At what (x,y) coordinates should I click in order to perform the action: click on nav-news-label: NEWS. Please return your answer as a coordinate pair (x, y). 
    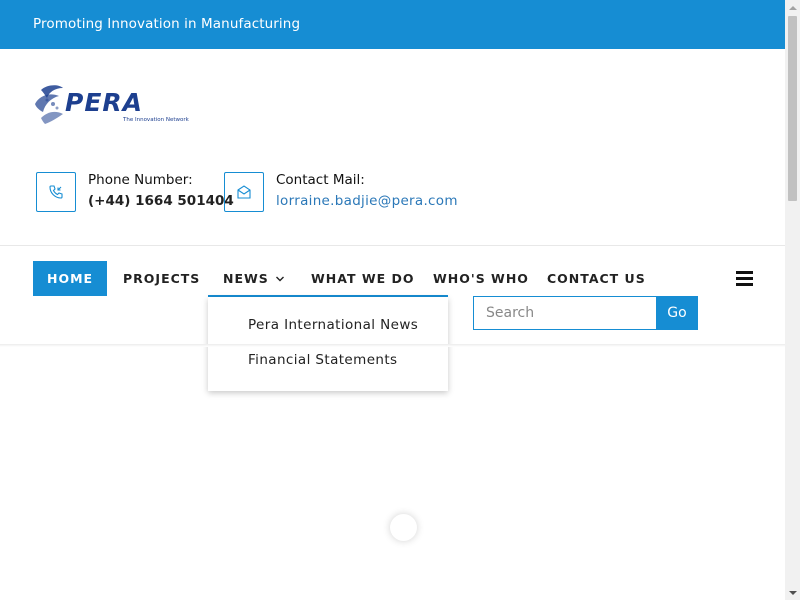
    Looking at the image, I should click on (246, 278).